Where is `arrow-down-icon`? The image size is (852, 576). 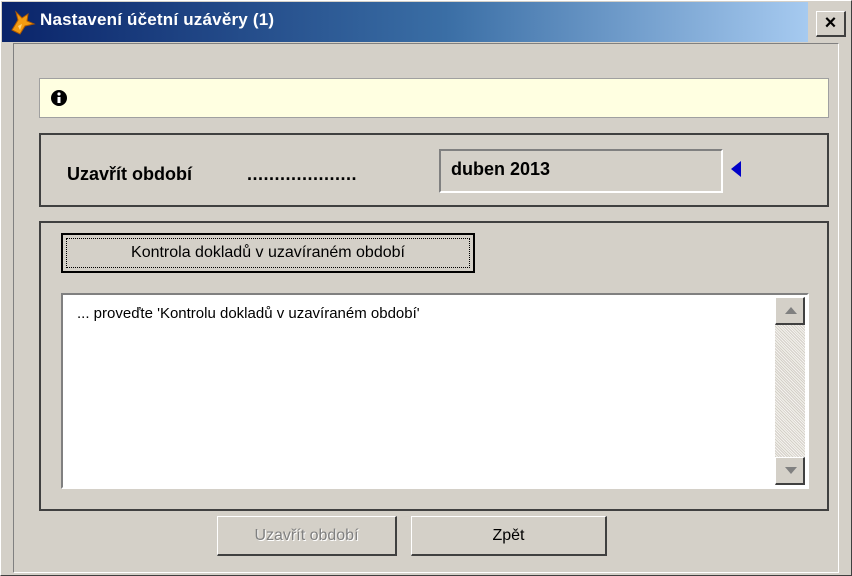
arrow-down-icon is located at coordinates (791, 470).